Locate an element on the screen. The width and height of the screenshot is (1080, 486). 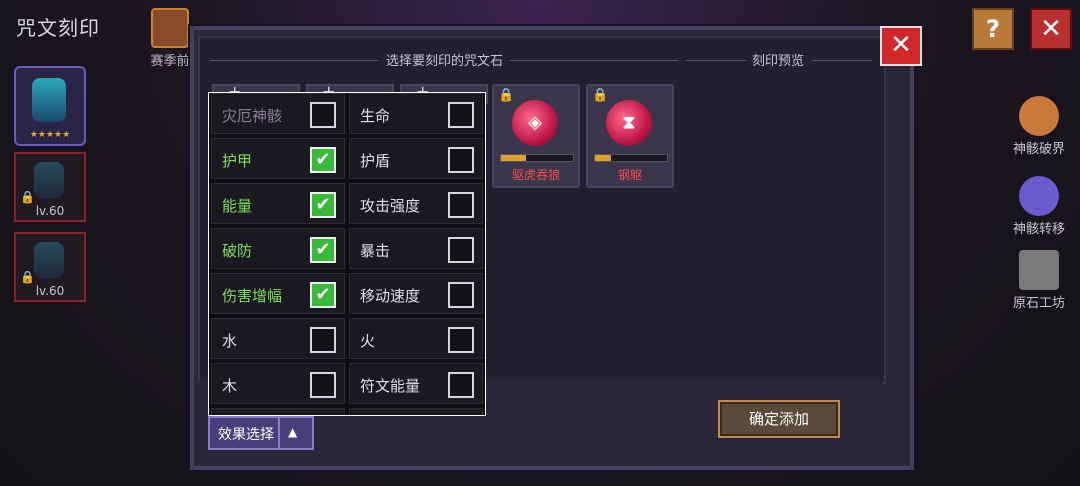
star-rating: ★★★★★ is located at coordinates (50, 135).